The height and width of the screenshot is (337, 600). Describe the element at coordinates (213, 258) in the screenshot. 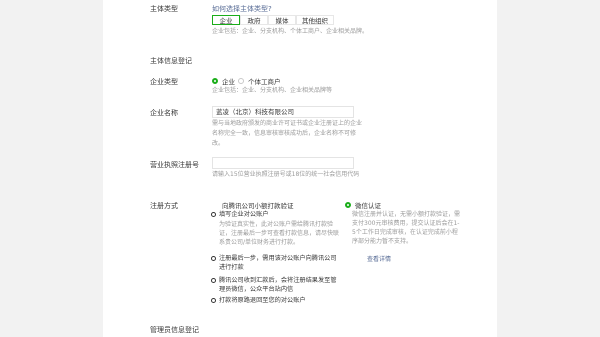

I see `step-2-icon` at that location.